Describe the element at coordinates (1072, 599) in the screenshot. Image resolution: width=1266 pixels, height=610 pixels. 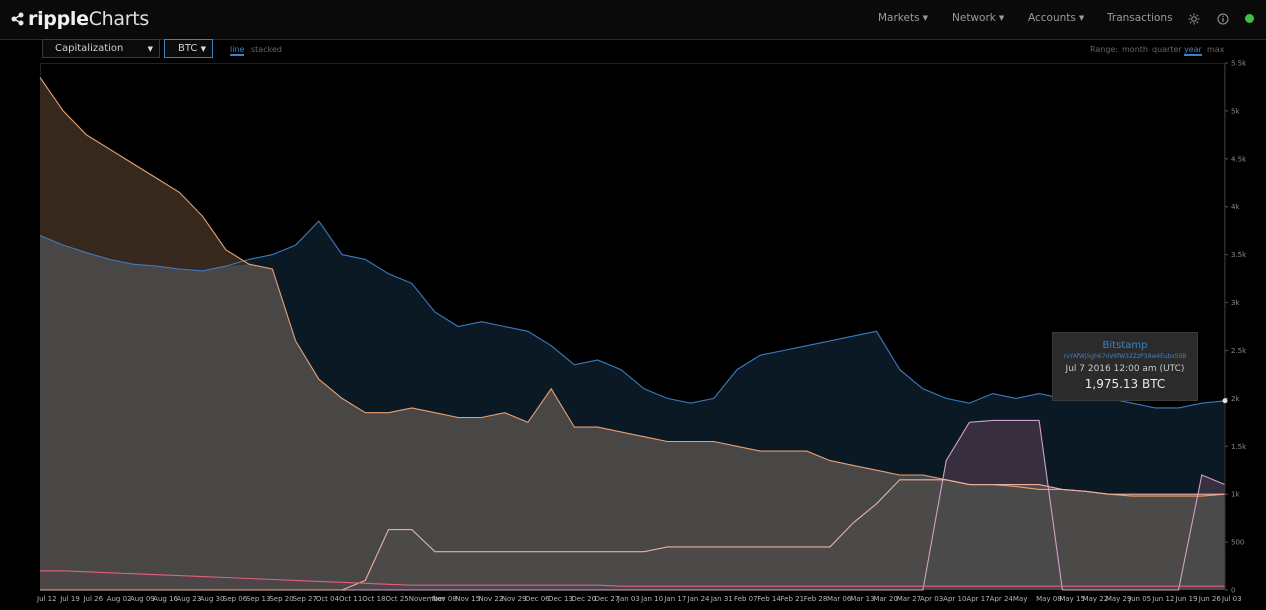
I see `x-tick-label-44: May 15` at that location.